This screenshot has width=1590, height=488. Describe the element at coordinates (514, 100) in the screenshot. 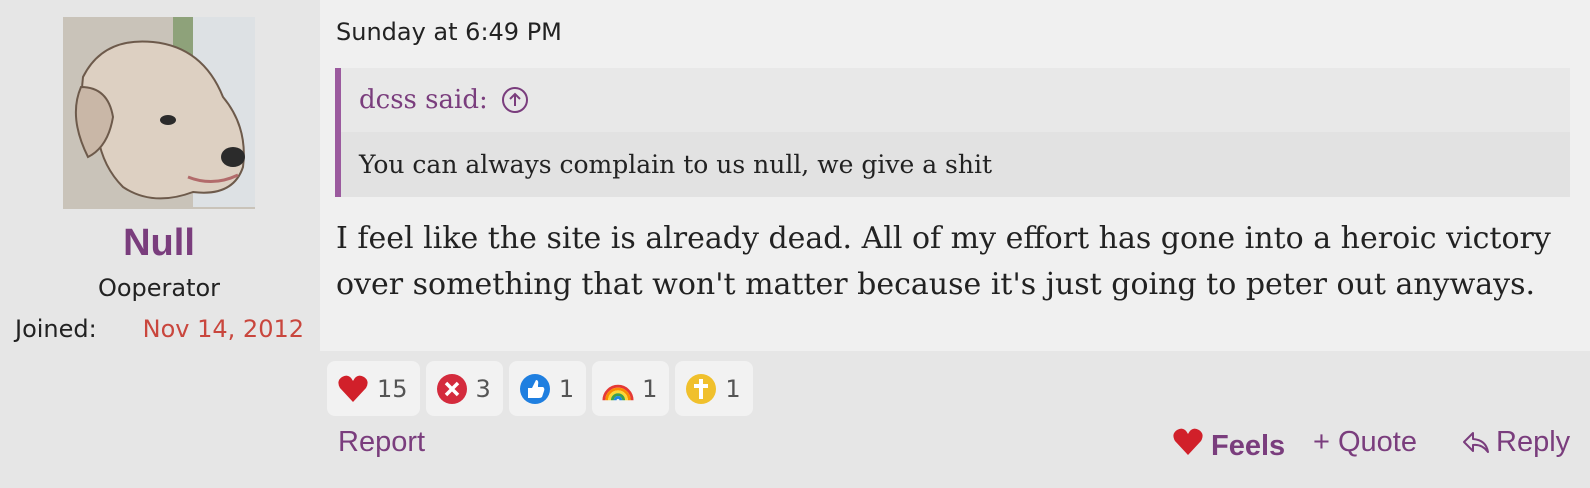

I see `arrow-up-circle-icon` at that location.